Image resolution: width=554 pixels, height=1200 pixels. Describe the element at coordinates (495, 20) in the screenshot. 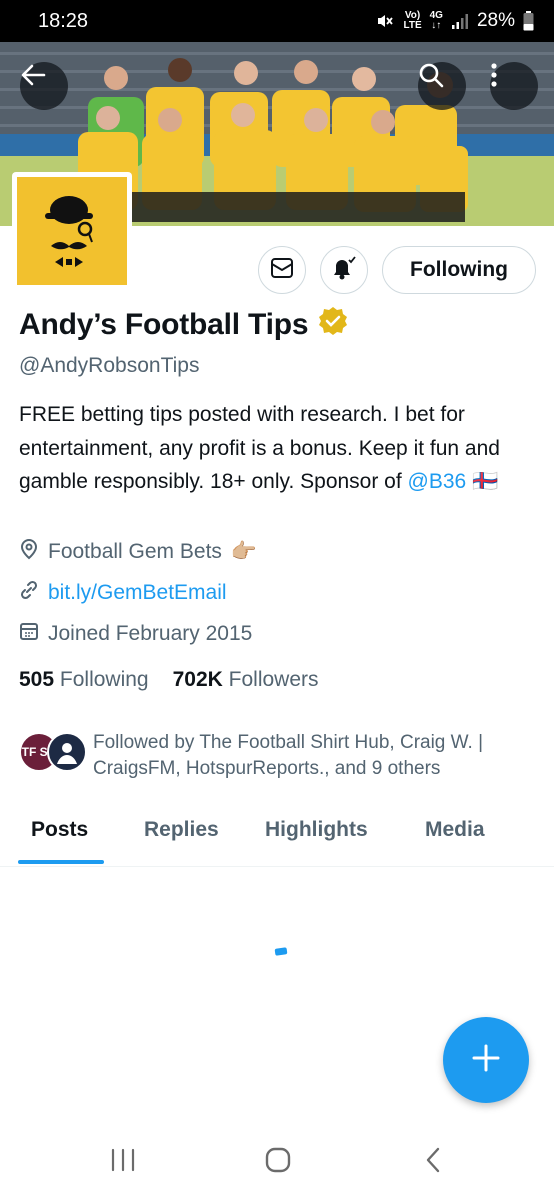

I see `battery-percent: 28%` at that location.